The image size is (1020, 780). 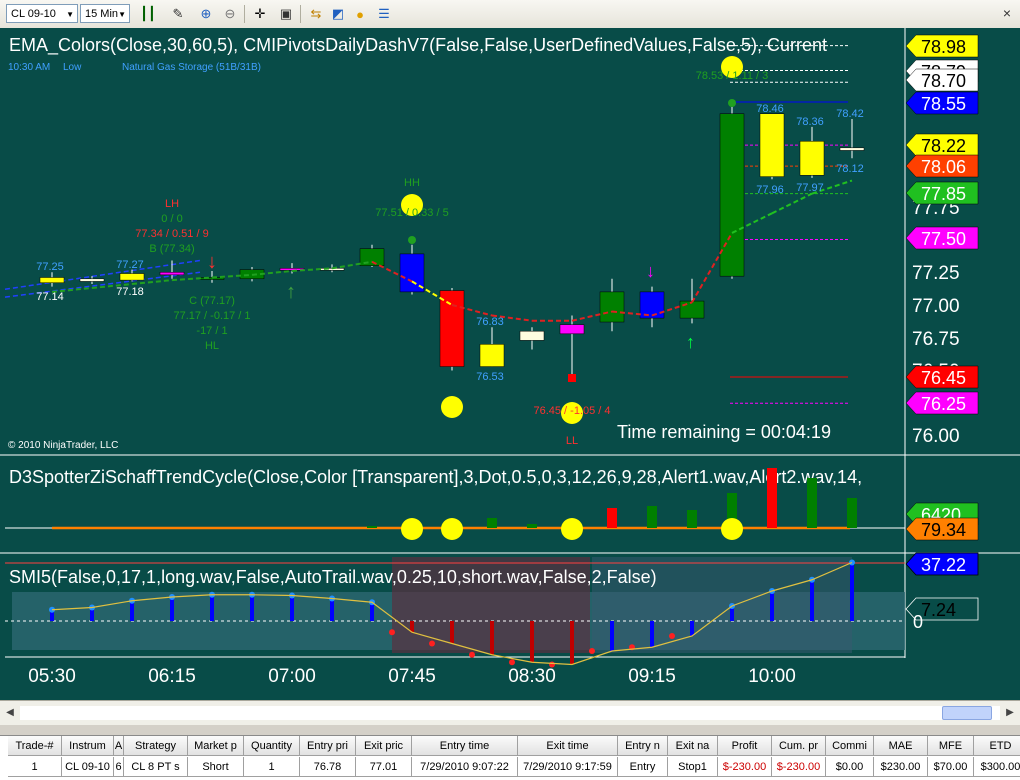 What do you see at coordinates (850, 746) in the screenshot?
I see `table-header-cell: Commi` at bounding box center [850, 746].